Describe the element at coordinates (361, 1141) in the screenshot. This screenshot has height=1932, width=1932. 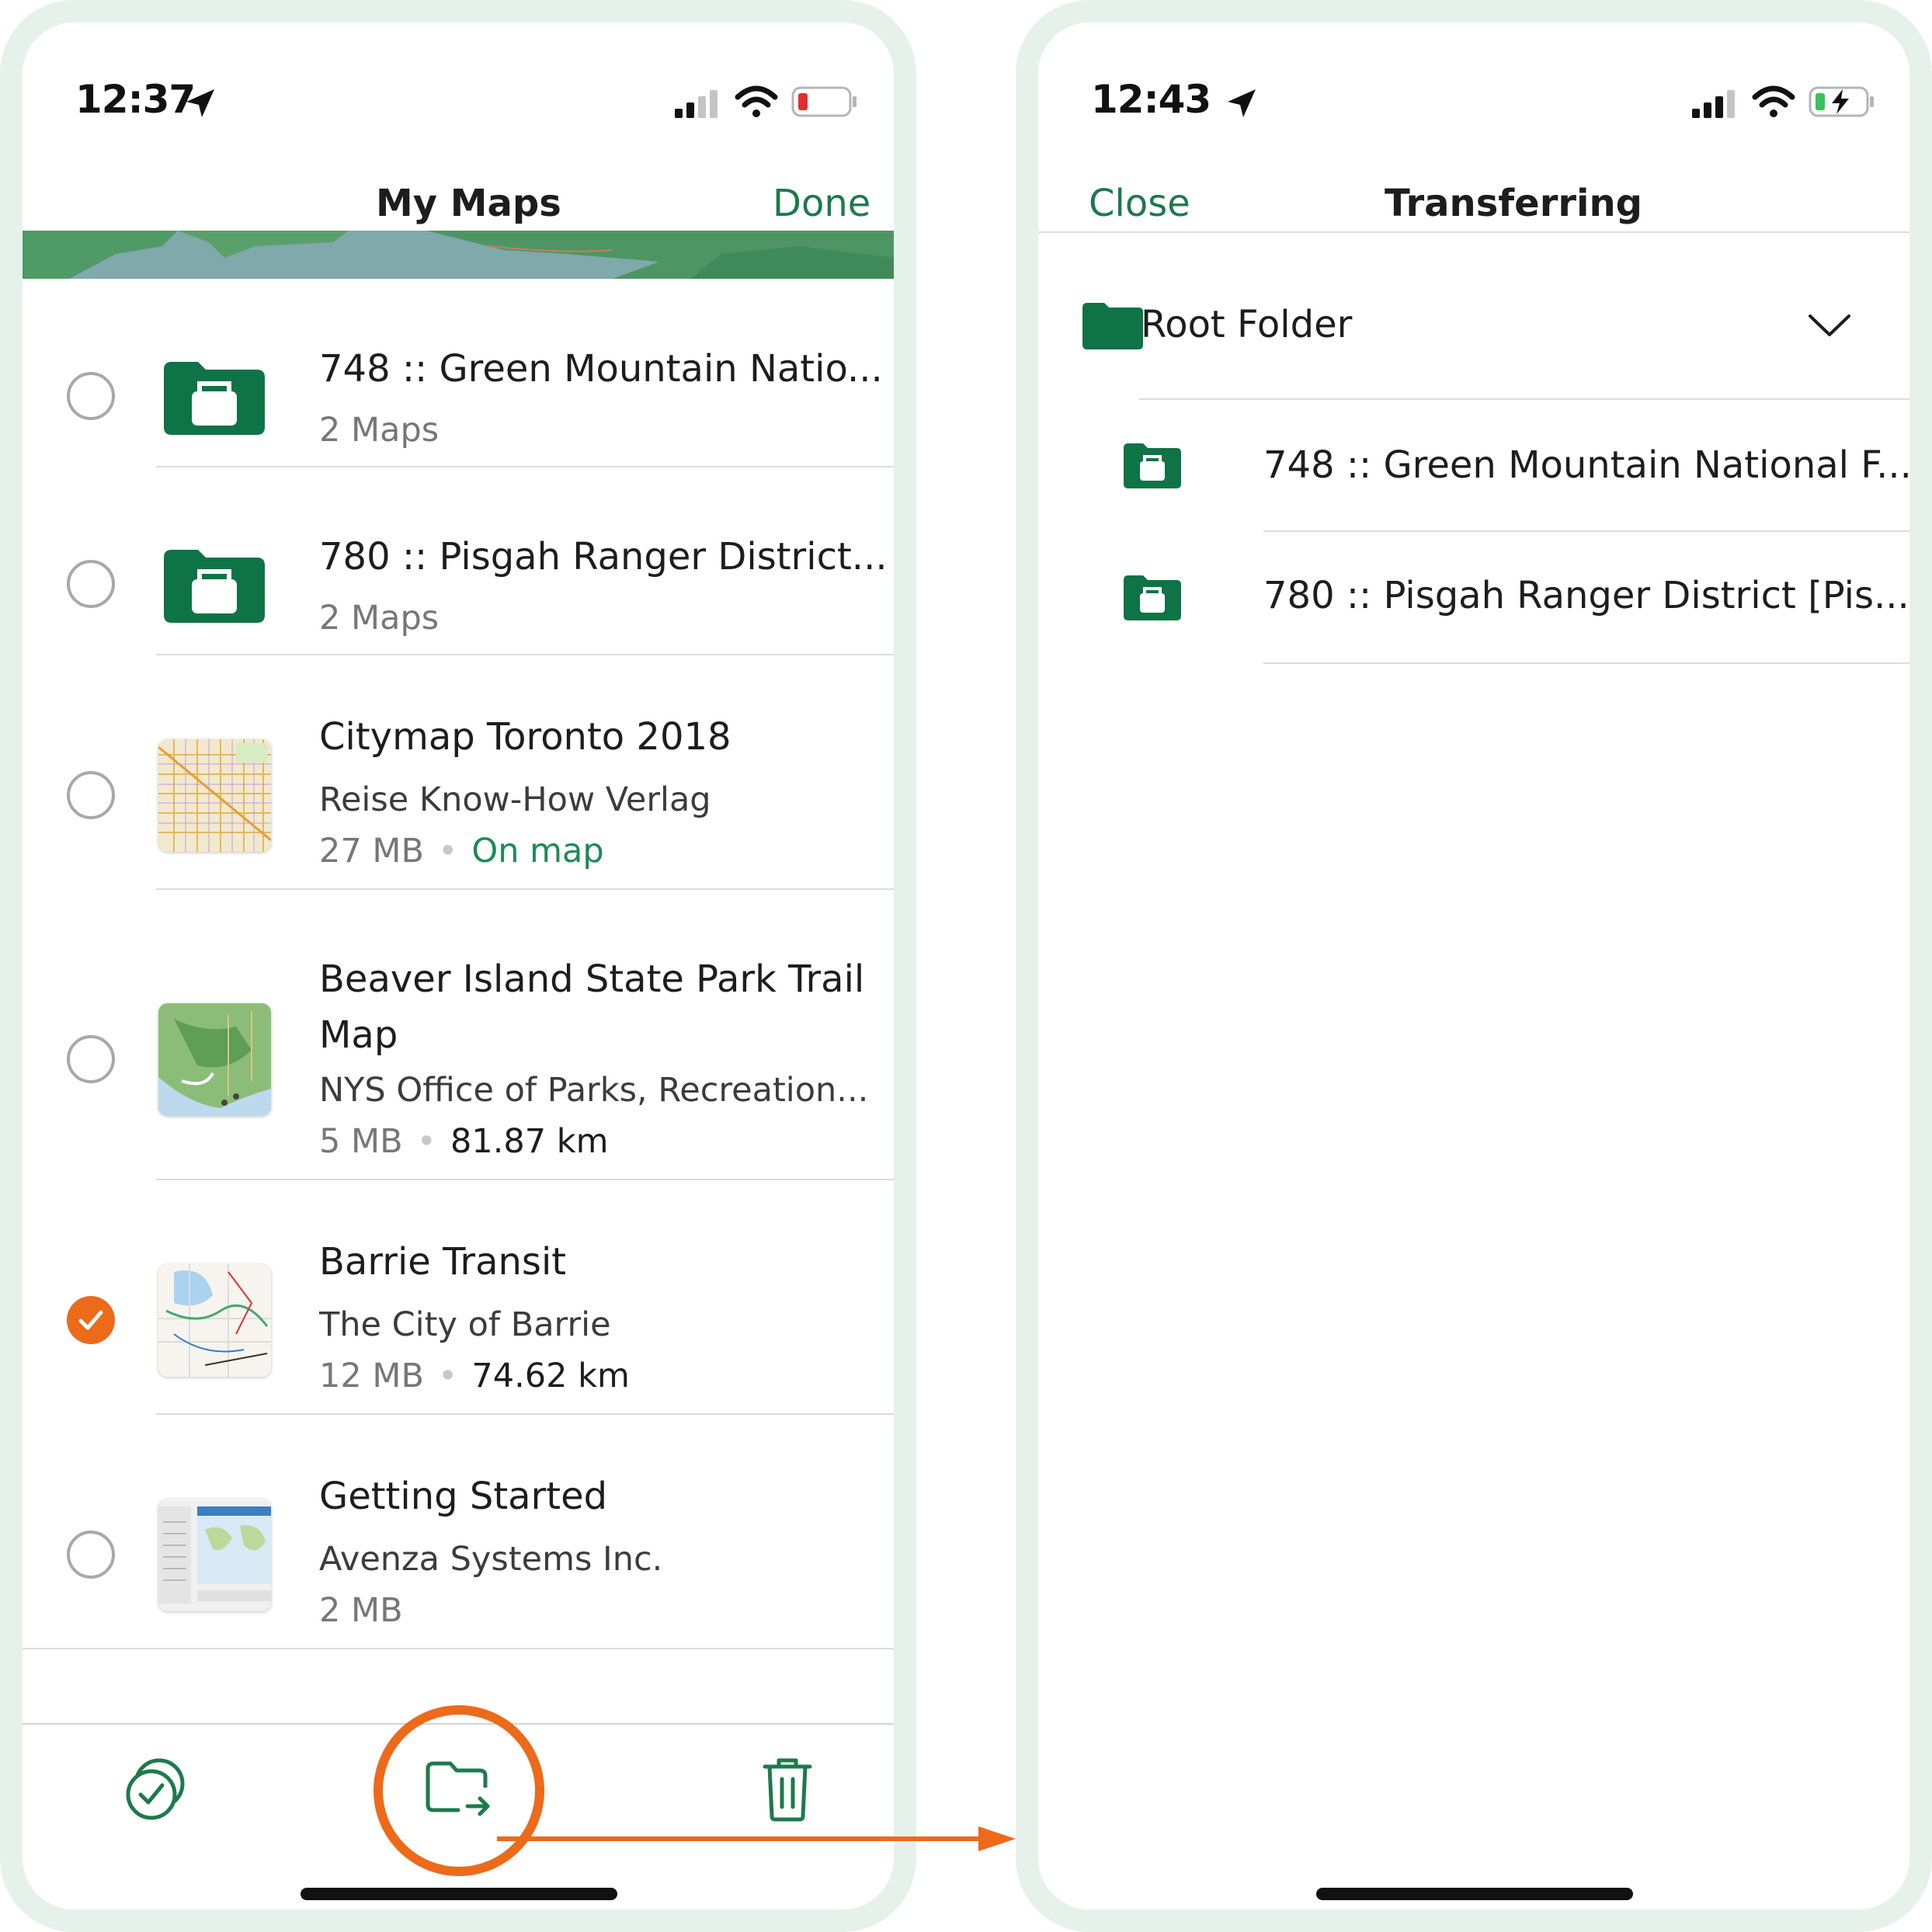
I see `item-size: 5 MB` at that location.